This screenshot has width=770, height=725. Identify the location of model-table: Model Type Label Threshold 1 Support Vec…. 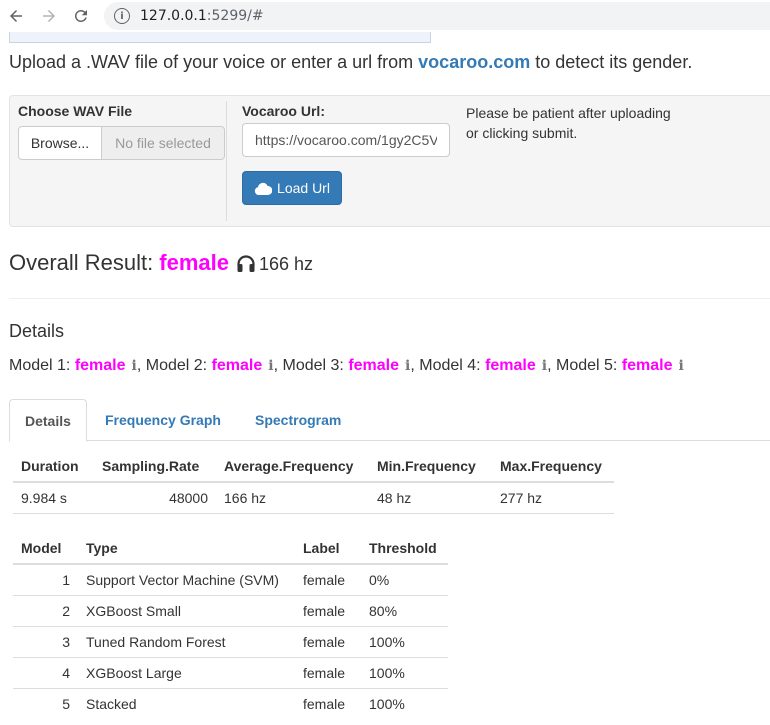
(230, 625).